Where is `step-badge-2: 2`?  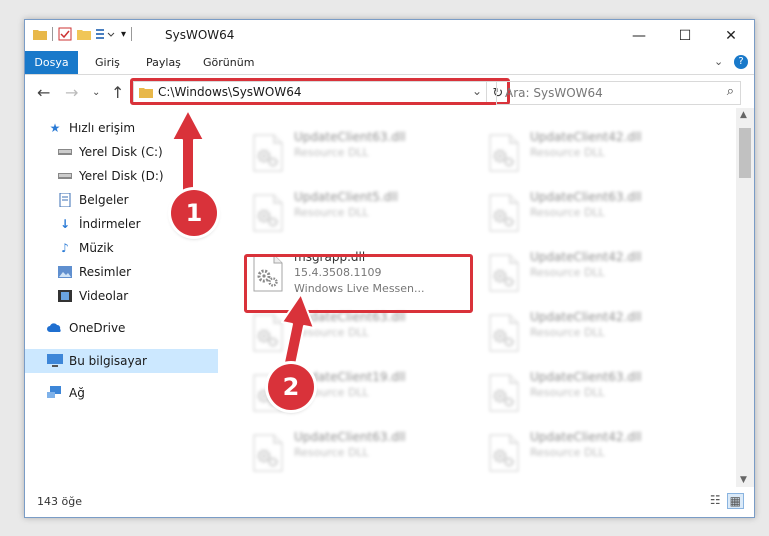 step-badge-2: 2 is located at coordinates (291, 387).